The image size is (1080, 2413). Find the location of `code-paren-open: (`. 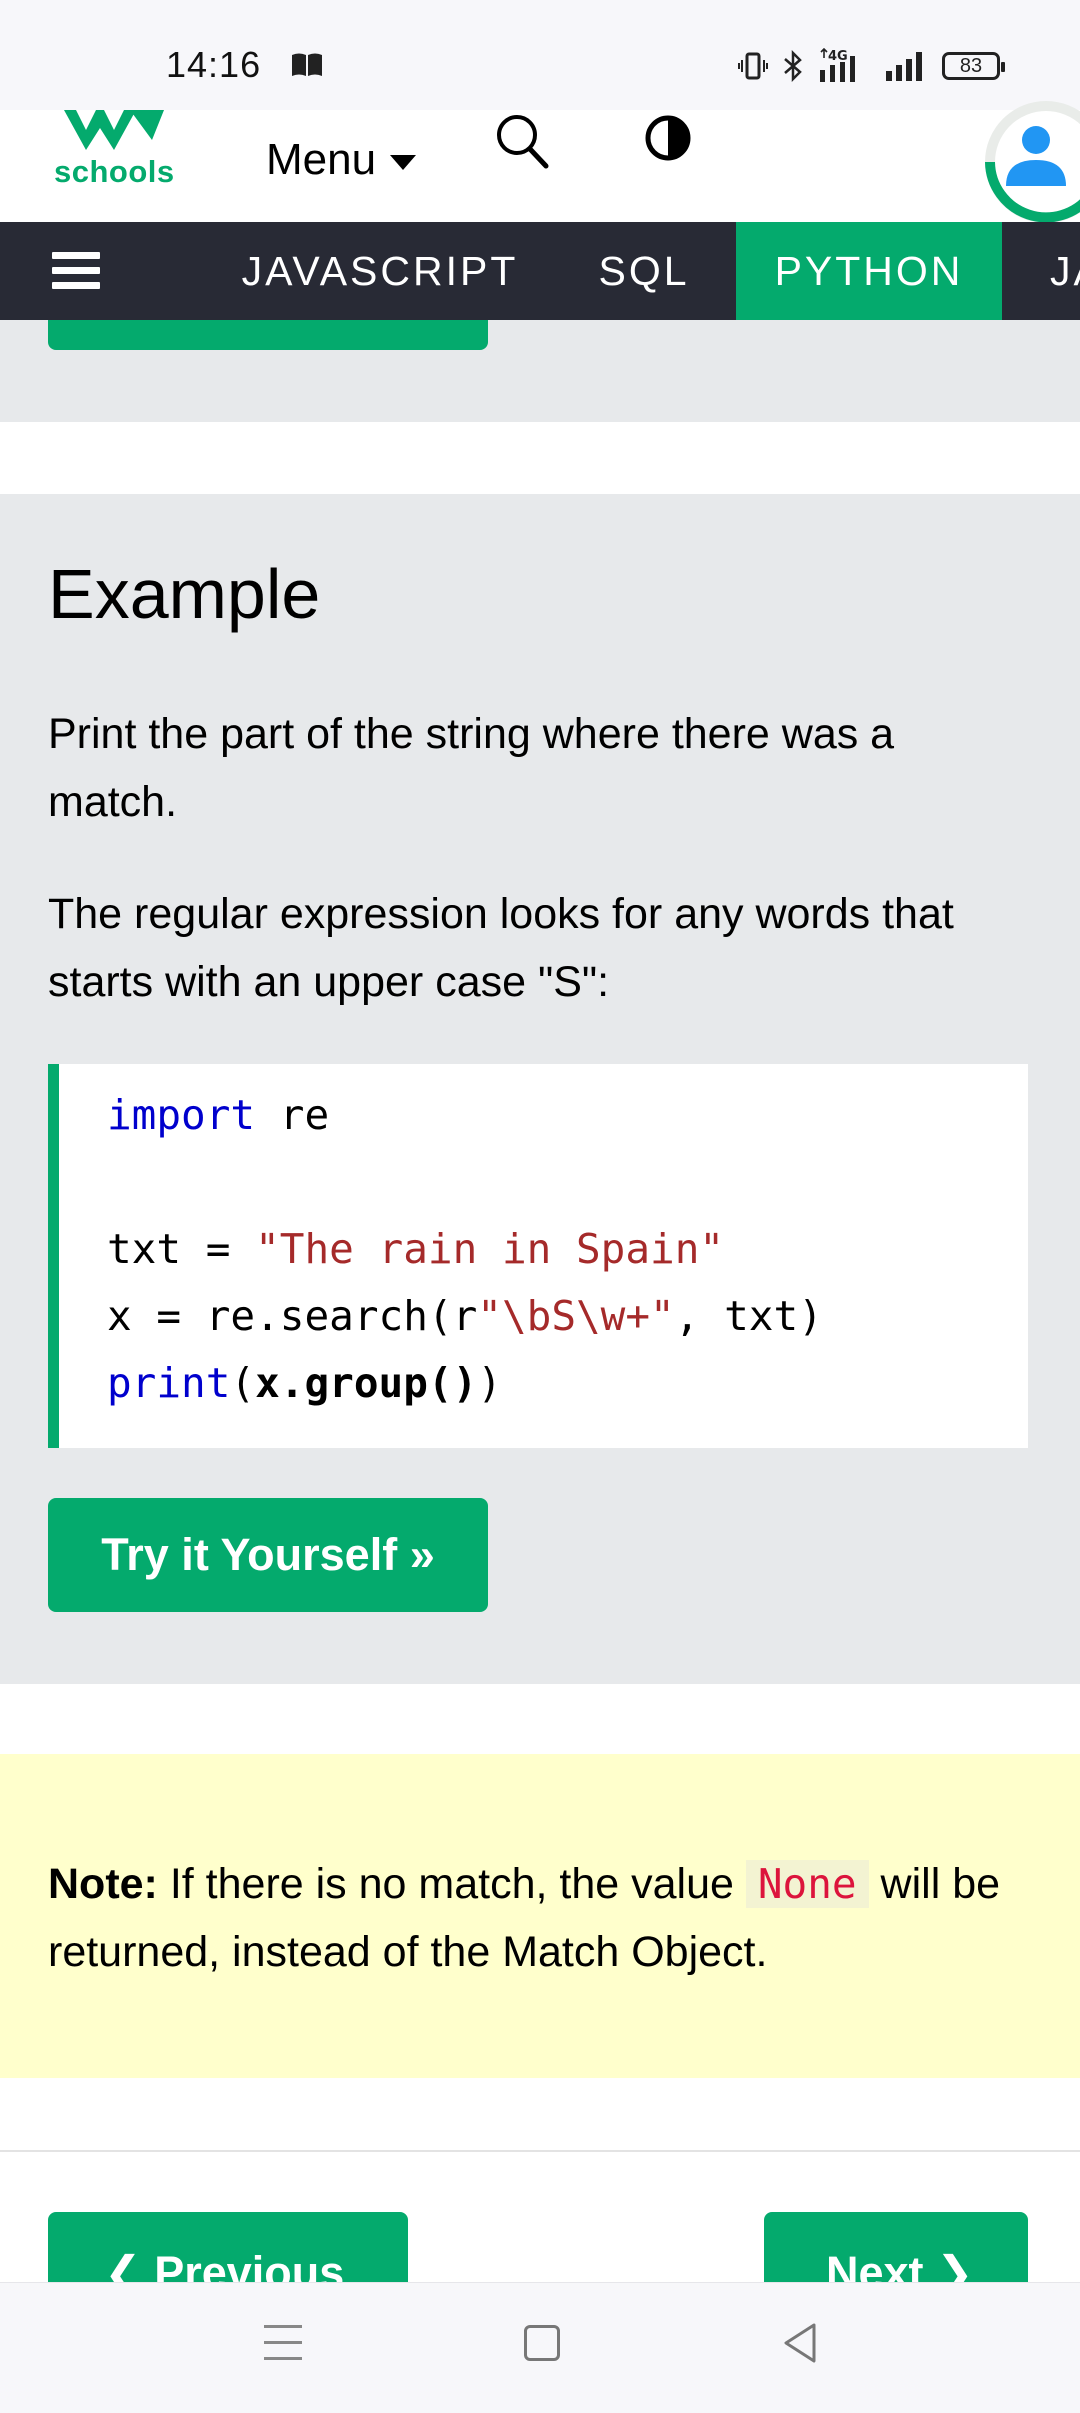

code-paren-open: ( is located at coordinates (243, 1383).